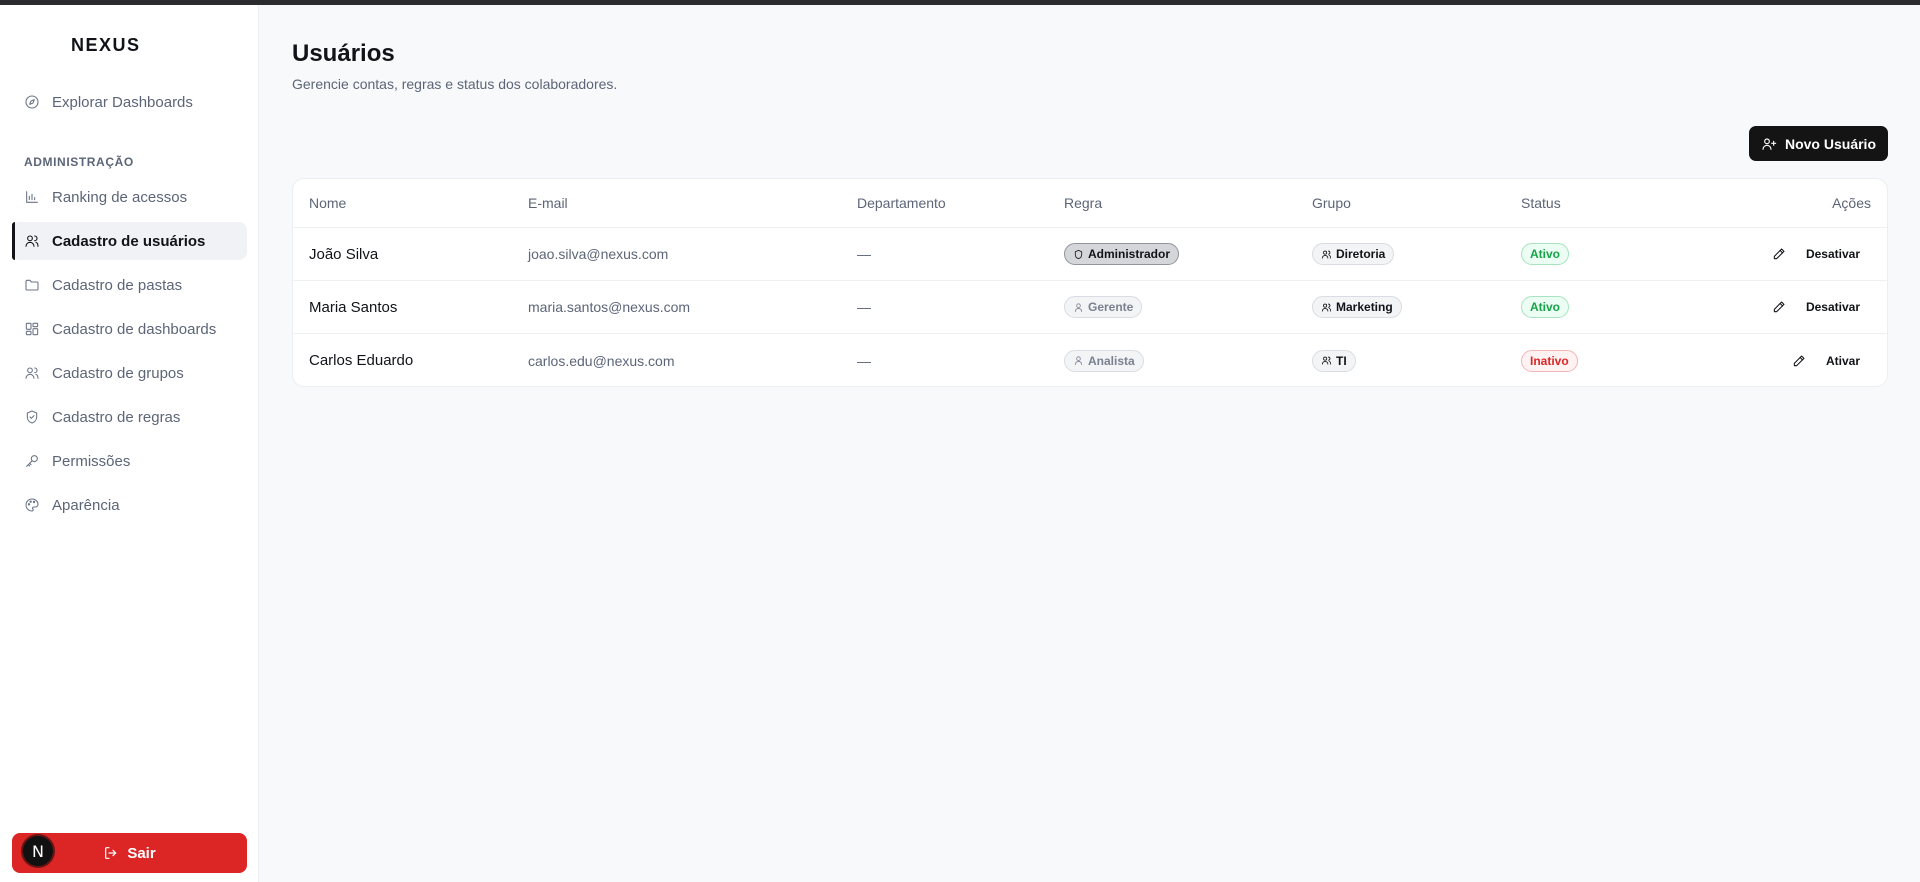 The width and height of the screenshot is (1920, 882). I want to click on key-icon, so click(32, 461).